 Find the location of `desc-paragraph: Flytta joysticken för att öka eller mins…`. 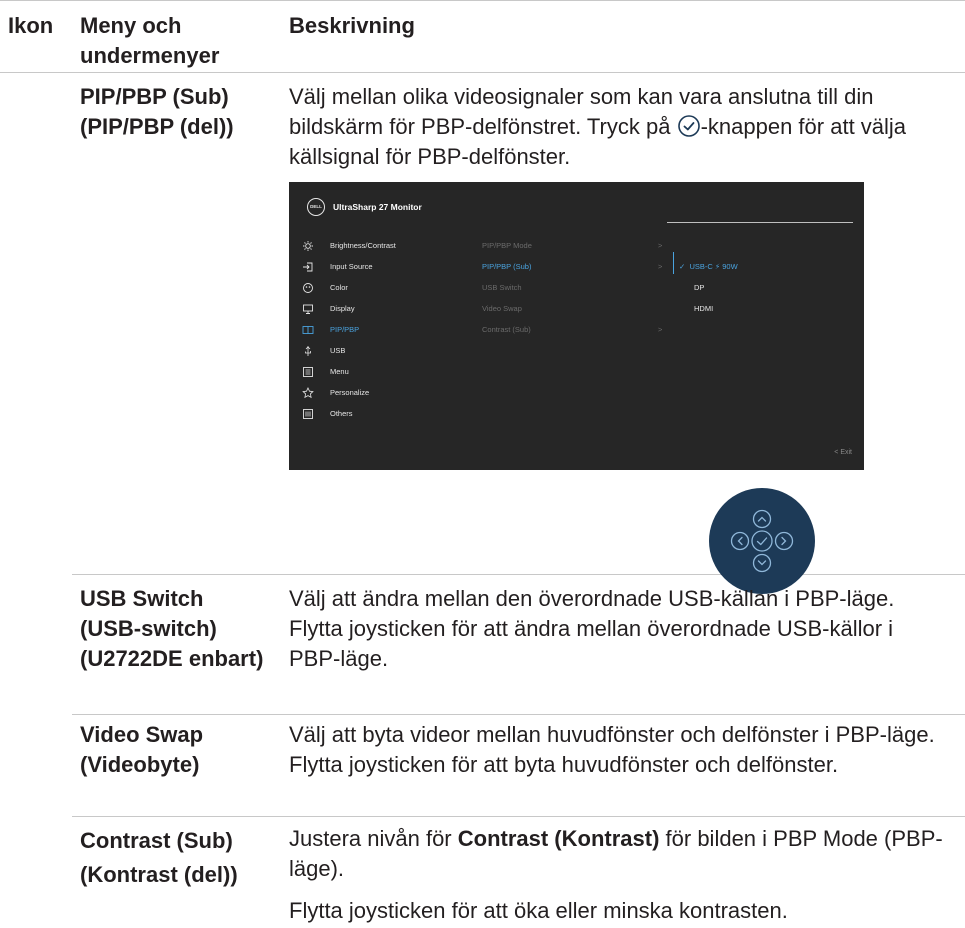

desc-paragraph: Flytta joysticken för att öka eller mins… is located at coordinates (538, 910).